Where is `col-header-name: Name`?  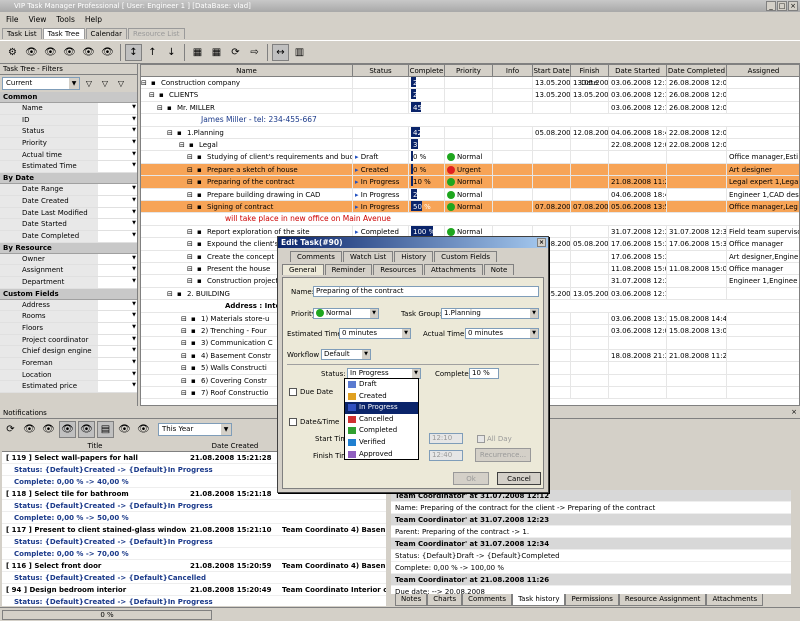
col-header-name: Name is located at coordinates (247, 71).